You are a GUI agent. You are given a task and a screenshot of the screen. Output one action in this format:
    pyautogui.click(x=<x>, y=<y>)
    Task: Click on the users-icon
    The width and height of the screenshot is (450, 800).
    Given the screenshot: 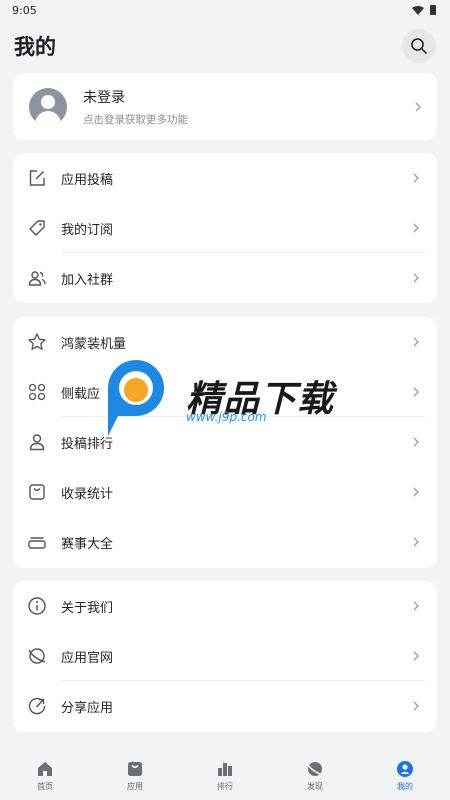 What is the action you would take?
    pyautogui.click(x=37, y=278)
    